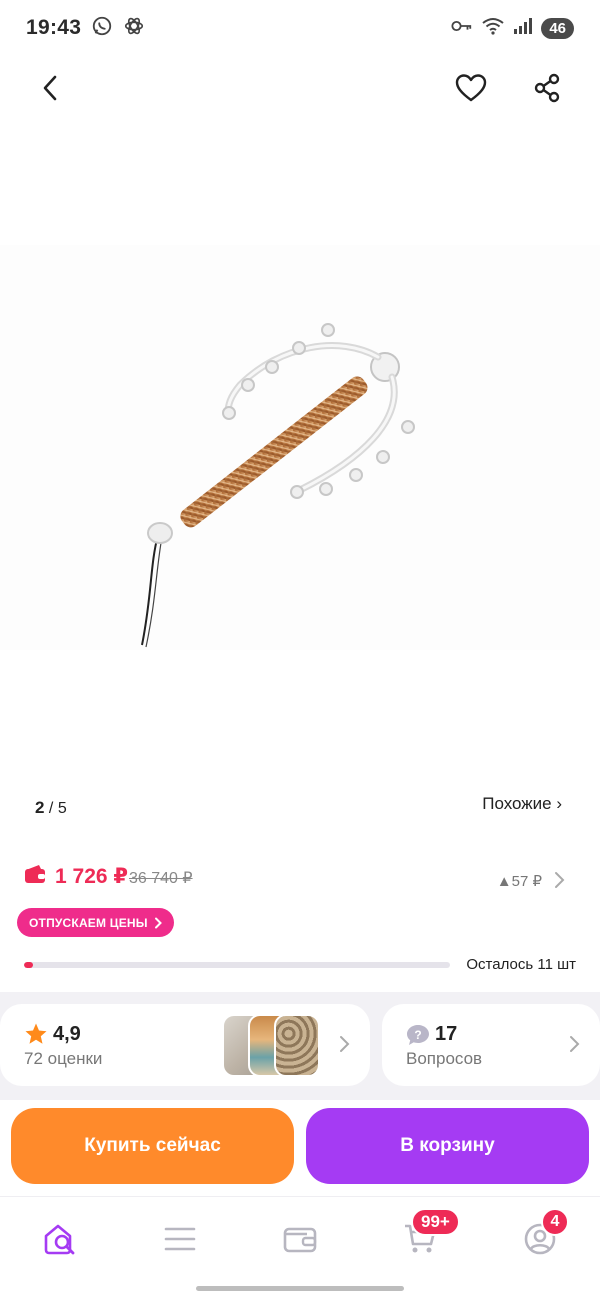  I want to click on status-bar: 19:43 46, so click(300, 28).